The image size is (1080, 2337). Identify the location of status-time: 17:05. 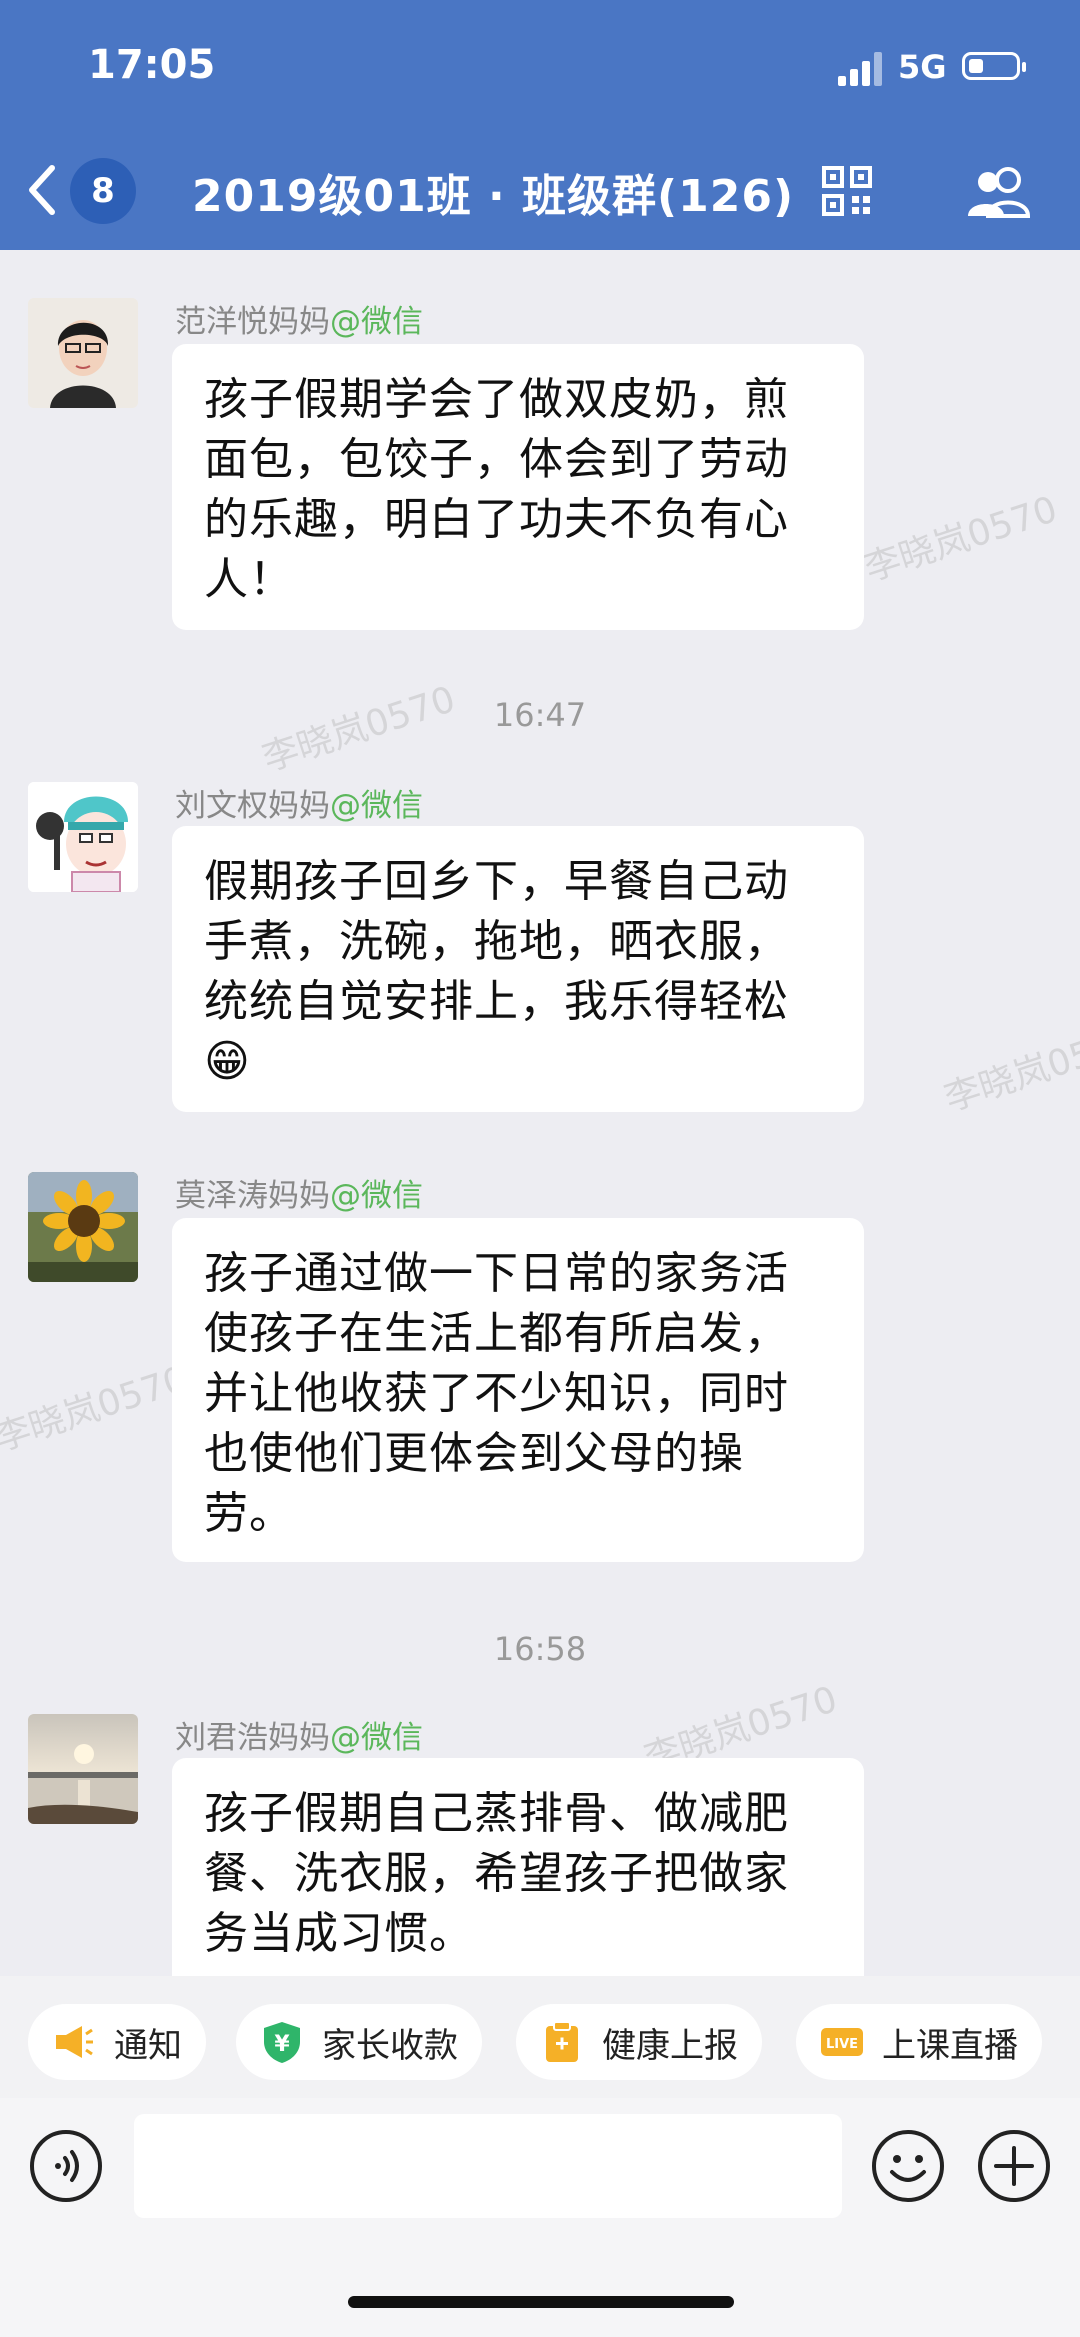
(152, 65).